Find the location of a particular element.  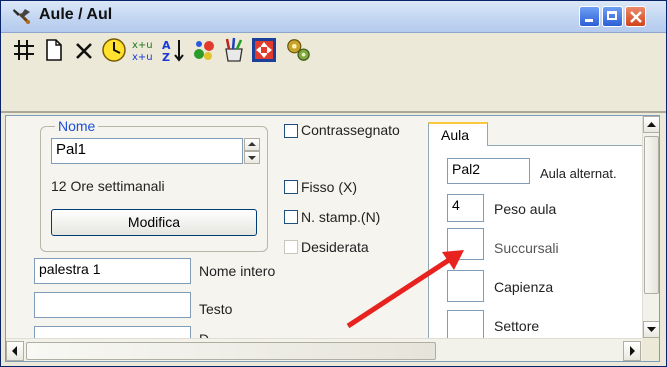

sort-button: A Z is located at coordinates (174, 50).